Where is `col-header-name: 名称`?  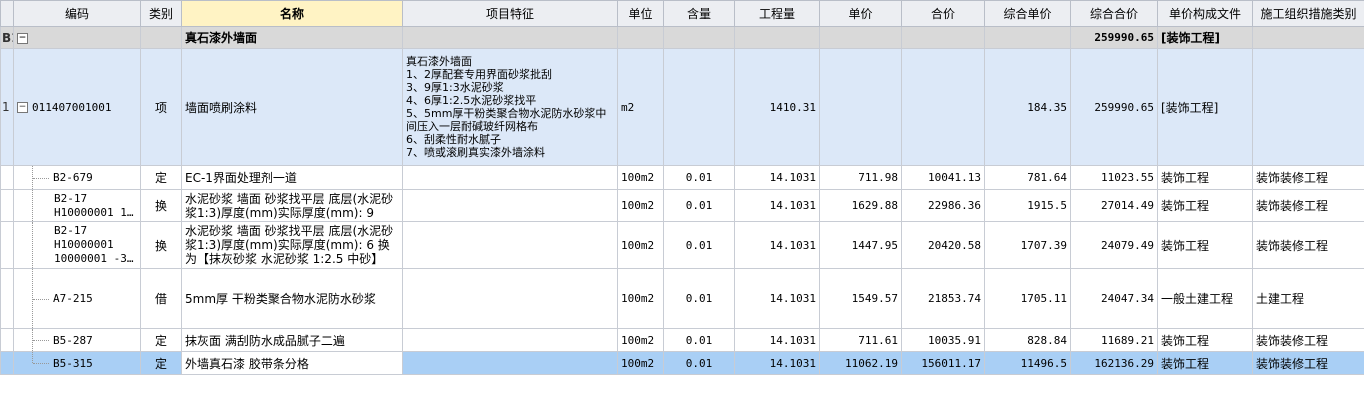
col-header-name: 名称 is located at coordinates (292, 13).